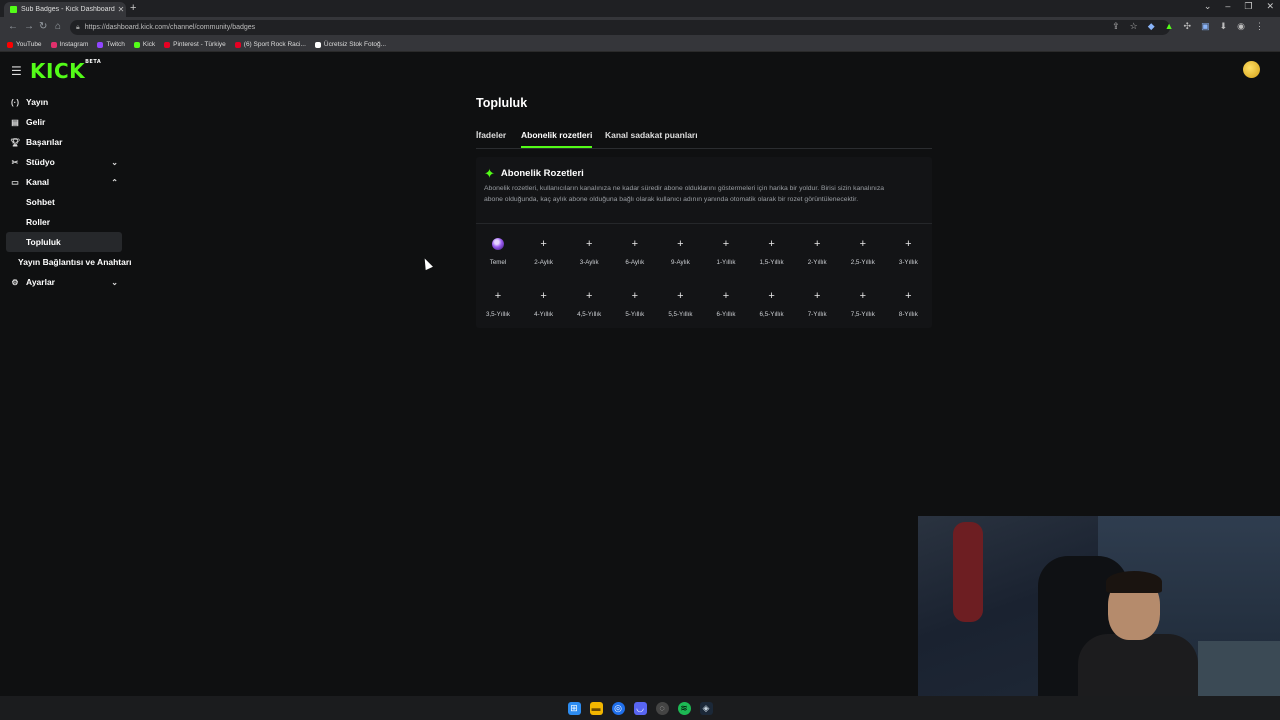 This screenshot has height=720, width=1280. Describe the element at coordinates (662, 708) in the screenshot. I see `obs-icon: ◌` at that location.